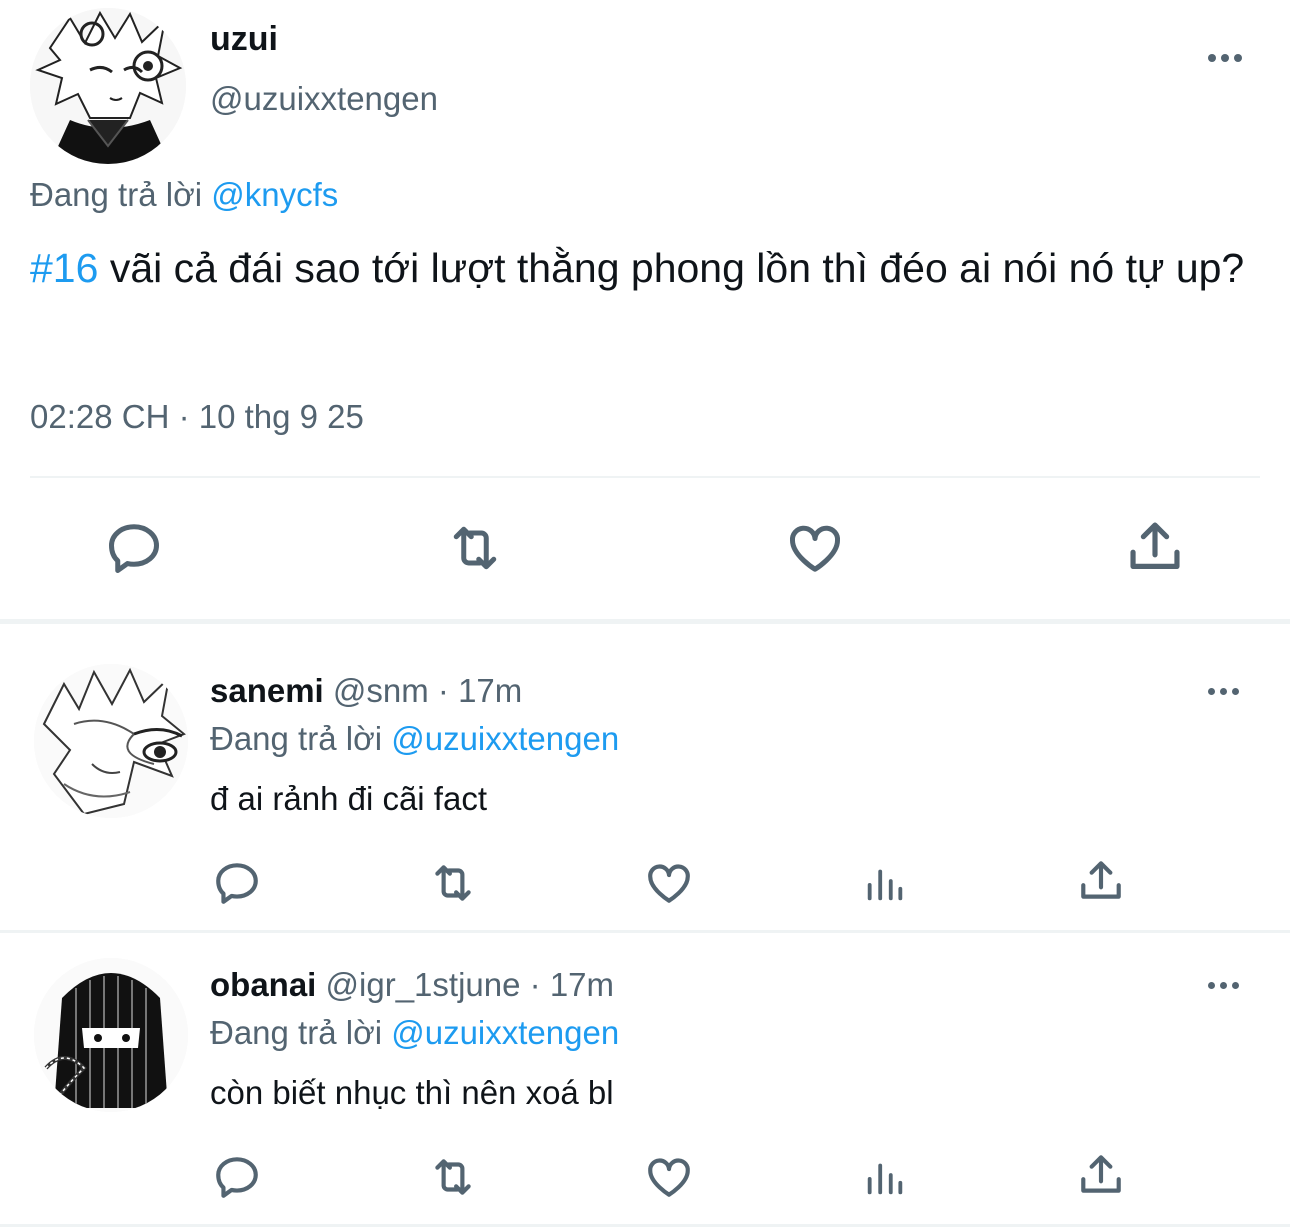 This screenshot has height=1230, width=1290. I want to click on reply-header: obanai @igr_1stjune · 17m, so click(412, 985).